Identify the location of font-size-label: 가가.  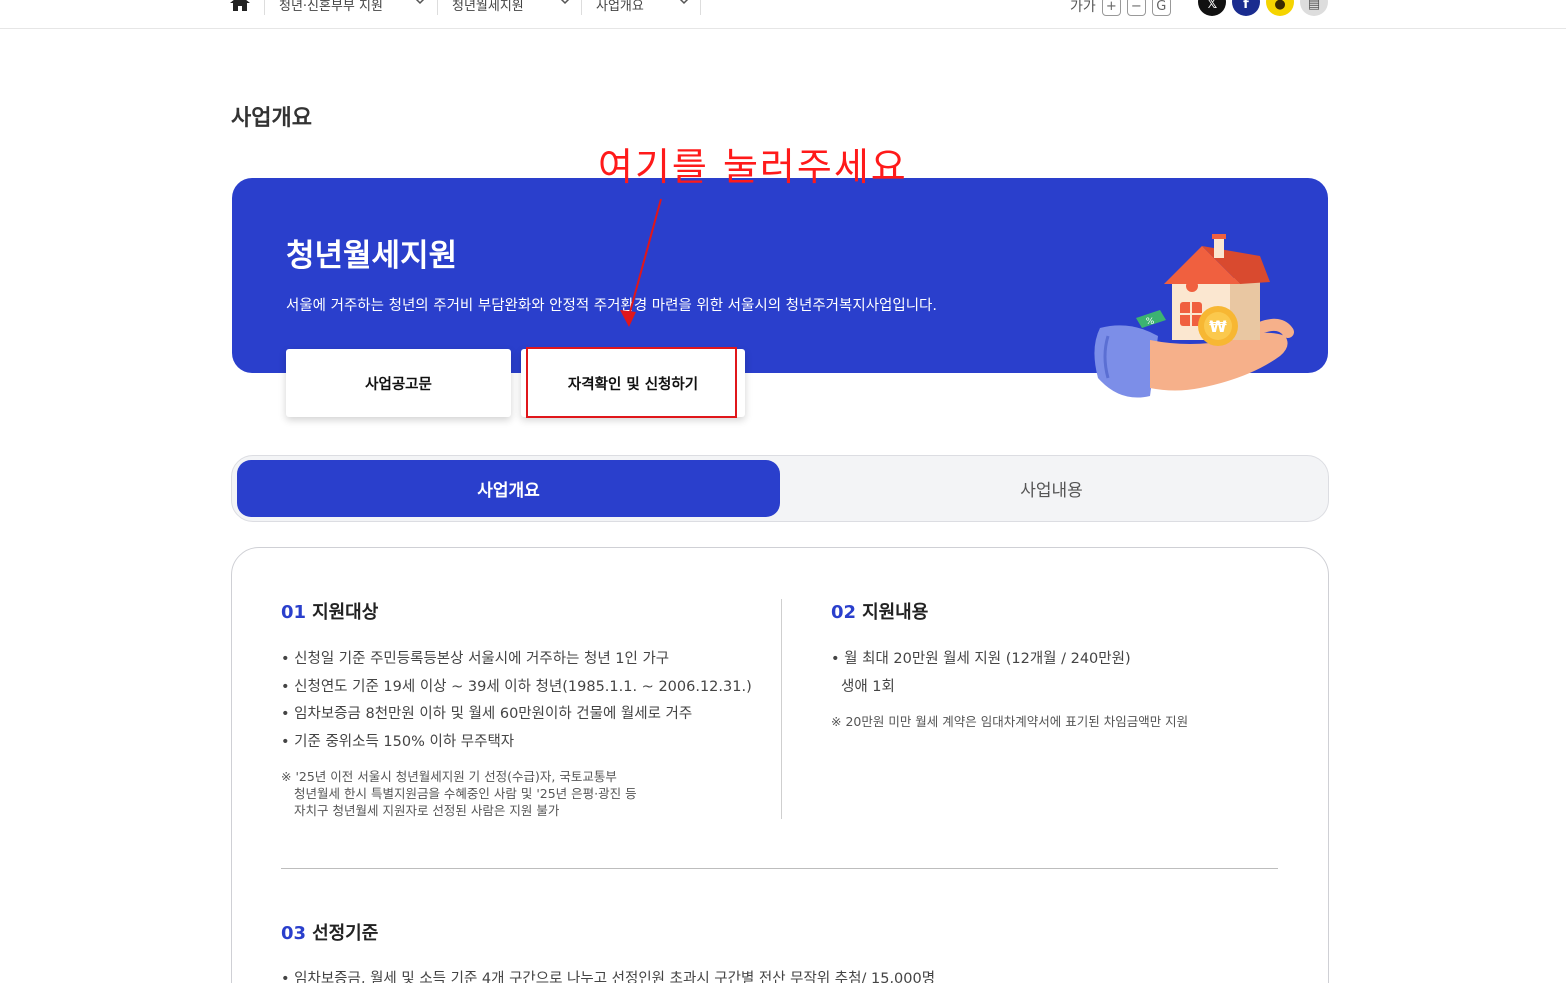
(1083, 7).